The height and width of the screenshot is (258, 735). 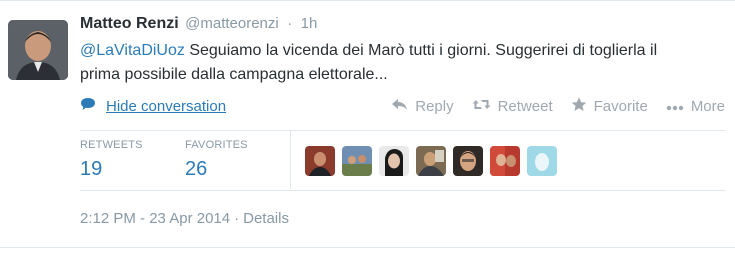 What do you see at coordinates (91, 169) in the screenshot?
I see `retweets-count: 19` at bounding box center [91, 169].